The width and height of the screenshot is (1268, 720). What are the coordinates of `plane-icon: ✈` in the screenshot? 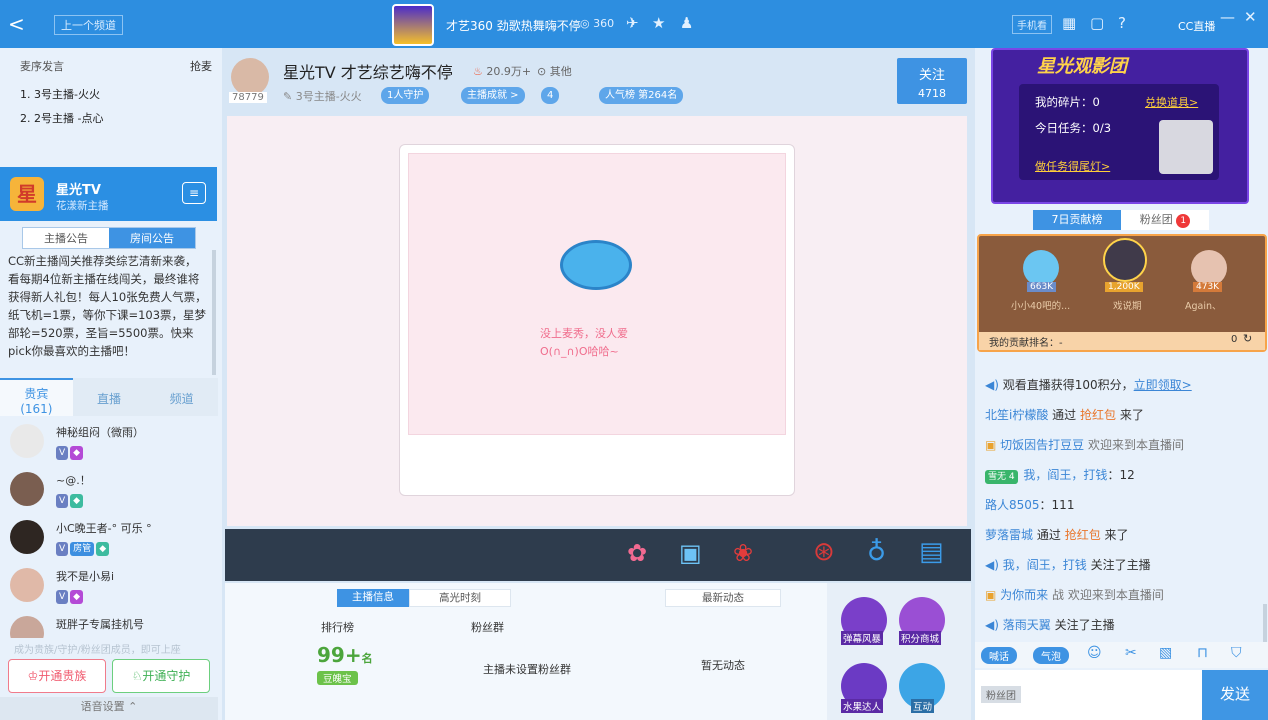 It's located at (632, 23).